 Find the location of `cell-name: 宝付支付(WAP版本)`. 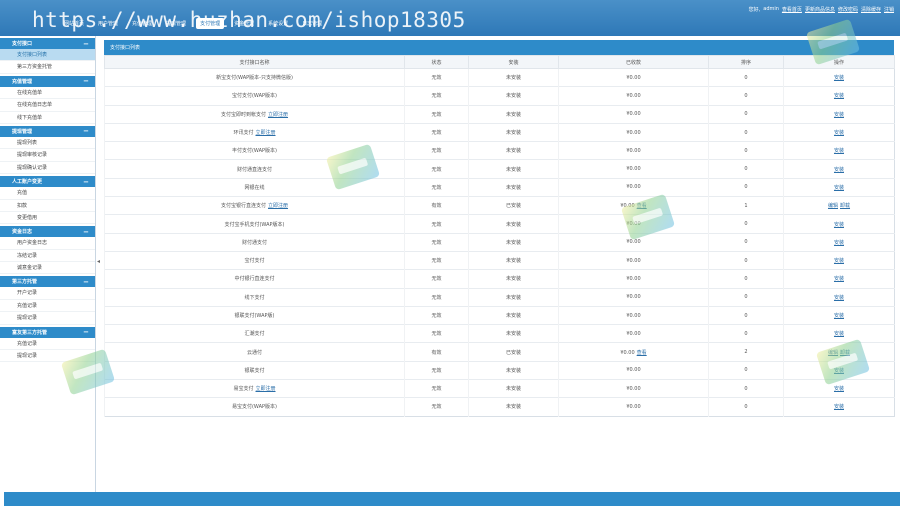

cell-name: 宝付支付(WAP版本) is located at coordinates (254, 96).